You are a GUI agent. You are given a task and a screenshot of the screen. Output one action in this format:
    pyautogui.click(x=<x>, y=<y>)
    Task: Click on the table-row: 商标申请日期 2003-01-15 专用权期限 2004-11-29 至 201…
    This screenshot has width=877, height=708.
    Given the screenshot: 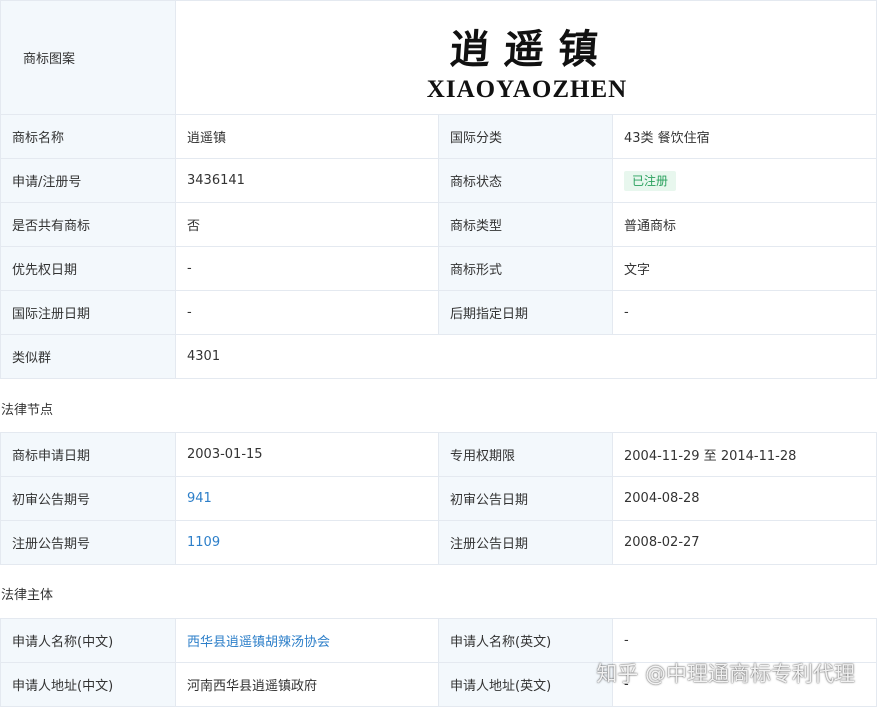 What is the action you would take?
    pyautogui.click(x=438, y=454)
    